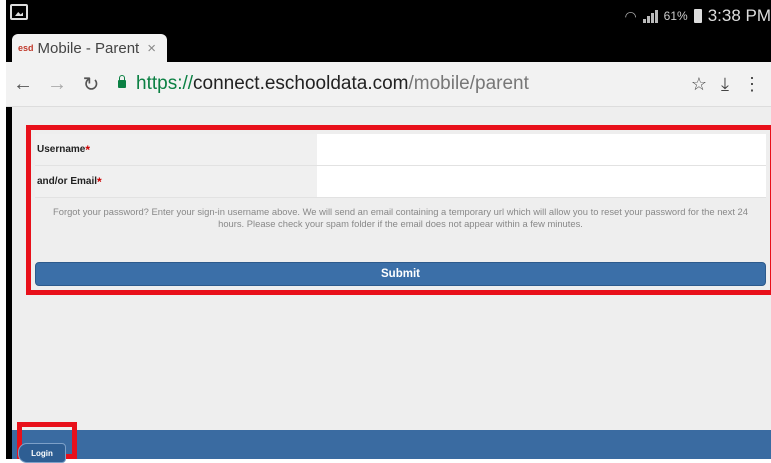 This screenshot has width=771, height=463. What do you see at coordinates (64, 149) in the screenshot?
I see `username-label: Username *` at bounding box center [64, 149].